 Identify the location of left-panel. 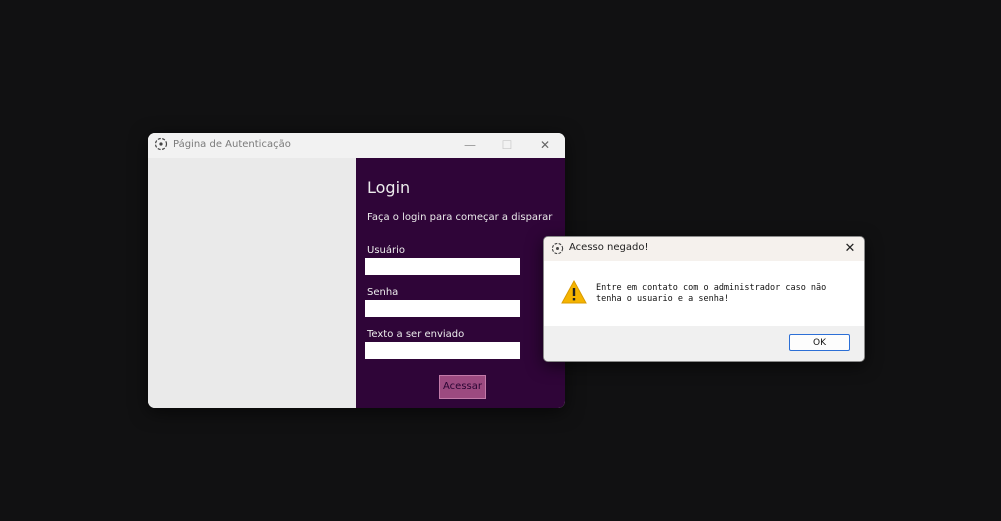
(252, 283).